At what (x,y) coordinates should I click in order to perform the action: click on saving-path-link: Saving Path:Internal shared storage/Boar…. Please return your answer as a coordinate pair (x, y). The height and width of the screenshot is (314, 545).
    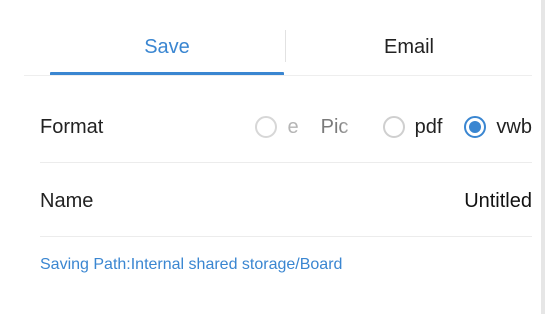
    Looking at the image, I should click on (191, 265).